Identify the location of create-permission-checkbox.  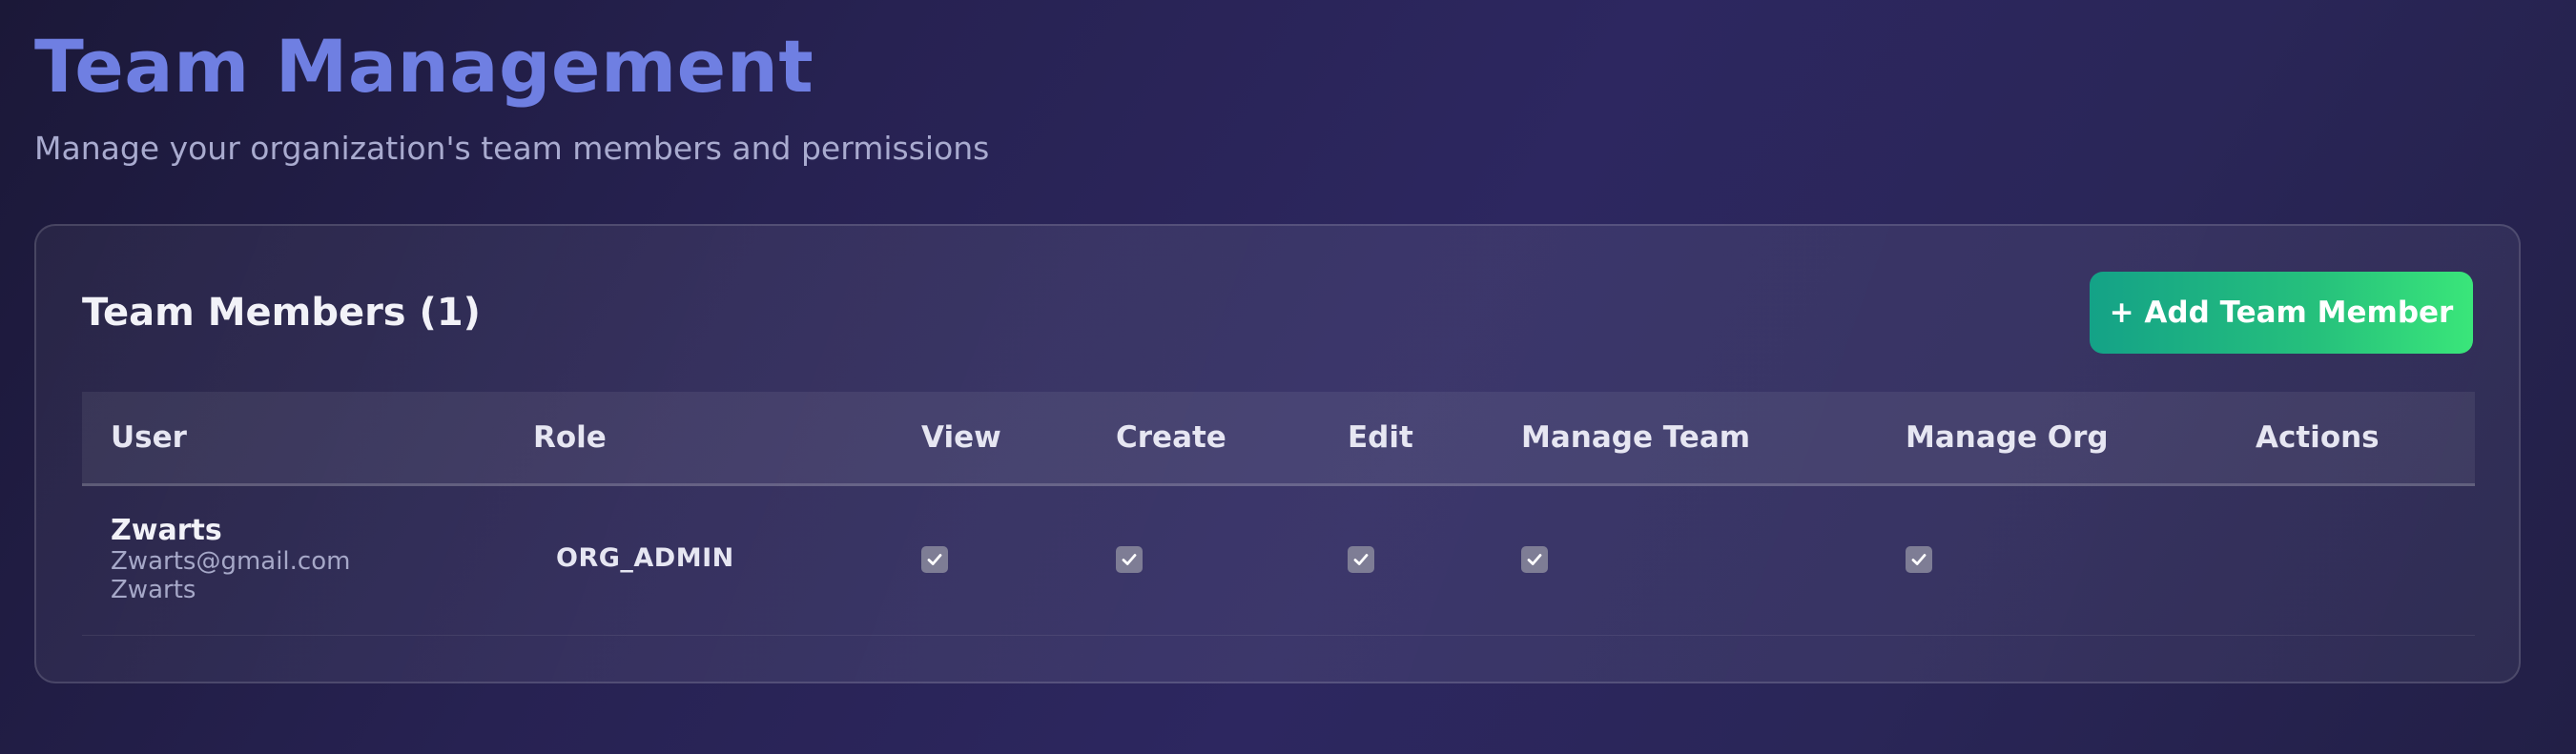
(1129, 560).